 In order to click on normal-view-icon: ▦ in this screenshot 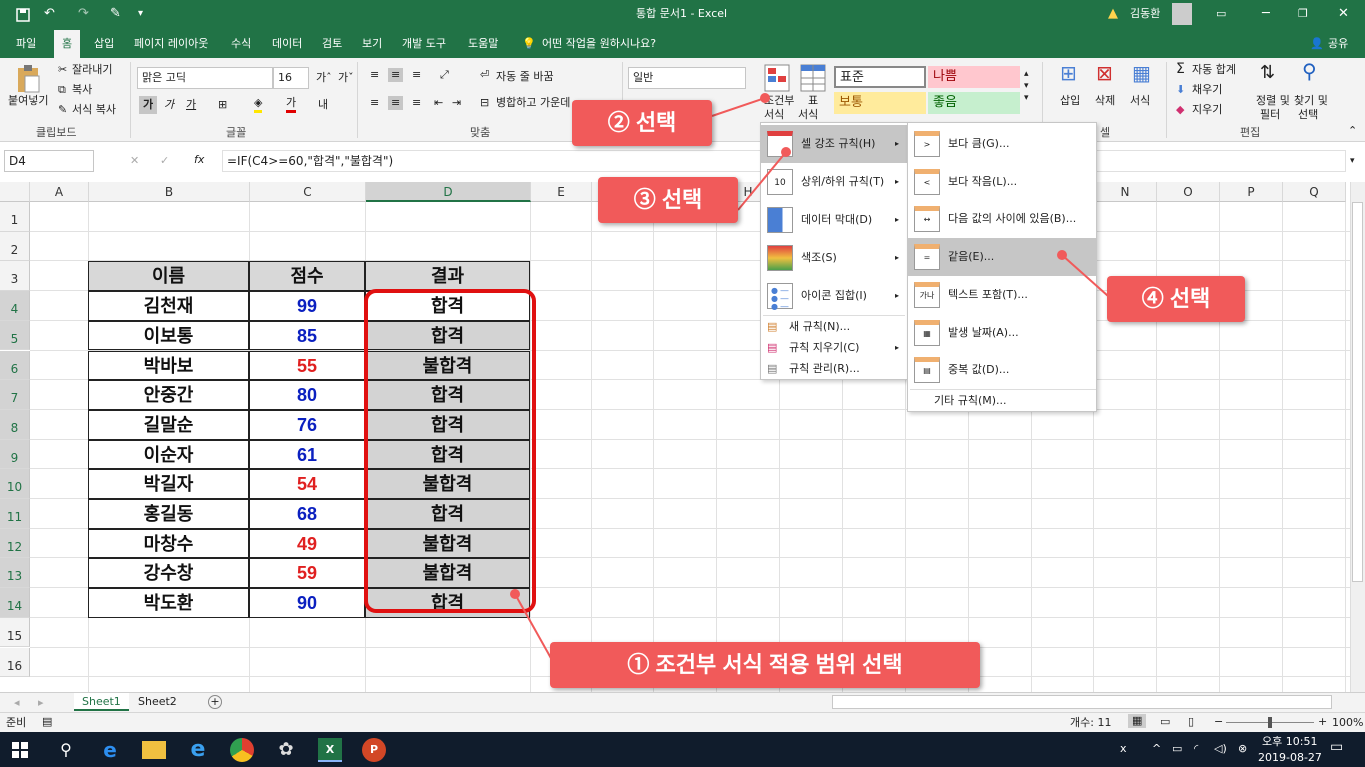, I will do `click(1137, 721)`.